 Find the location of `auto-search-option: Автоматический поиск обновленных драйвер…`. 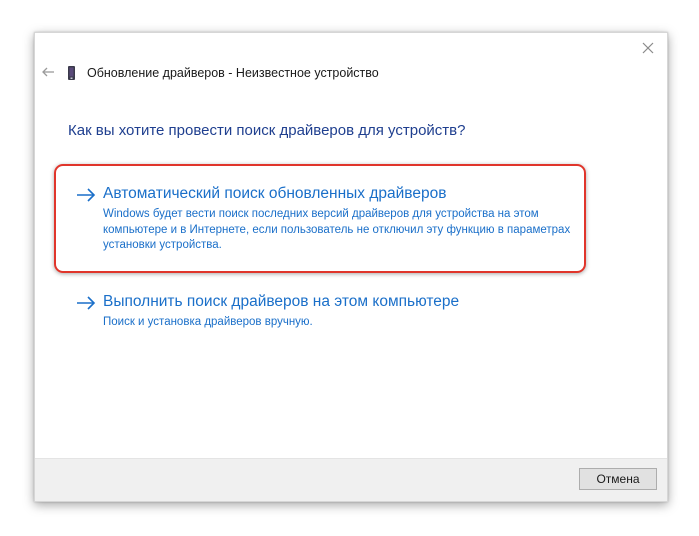

auto-search-option: Автоматический поиск обновленных драйвер… is located at coordinates (325, 225).